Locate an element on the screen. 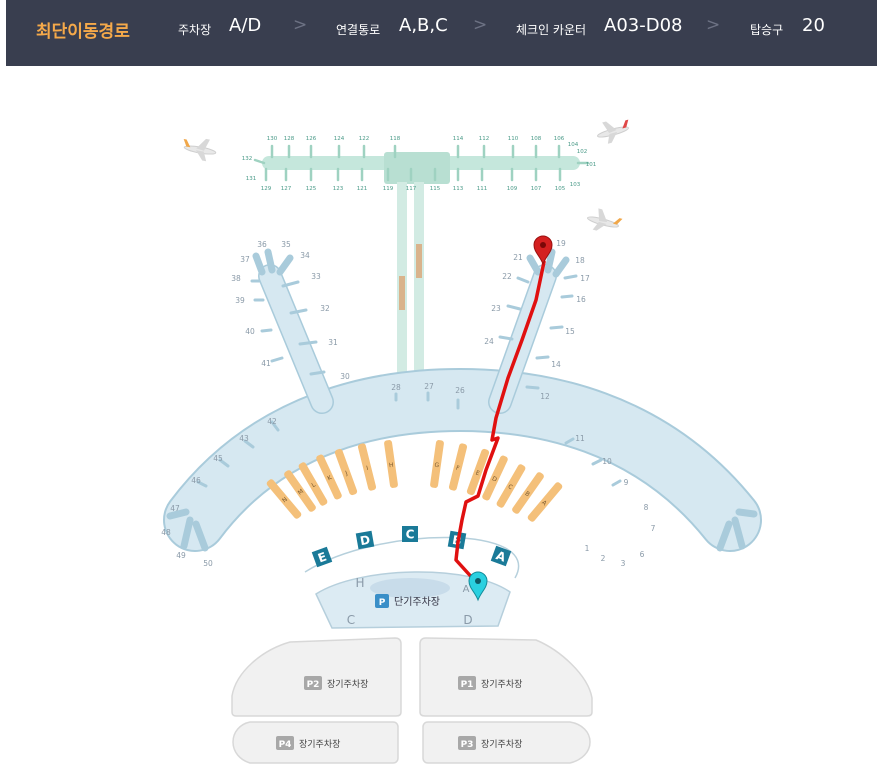 This screenshot has width=885, height=771. concourse-gate-label: 107 is located at coordinates (536, 189).